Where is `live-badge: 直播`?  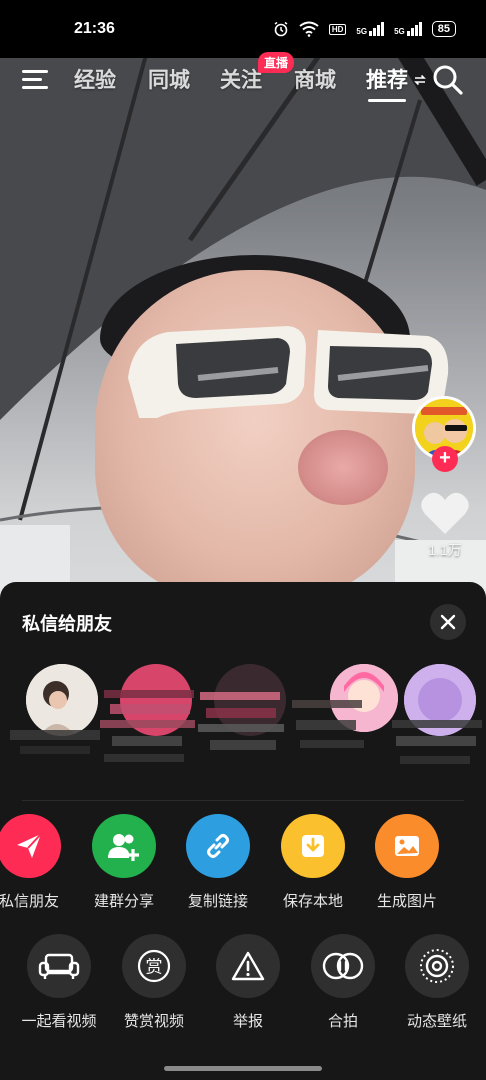
live-badge: 直播 is located at coordinates (276, 62).